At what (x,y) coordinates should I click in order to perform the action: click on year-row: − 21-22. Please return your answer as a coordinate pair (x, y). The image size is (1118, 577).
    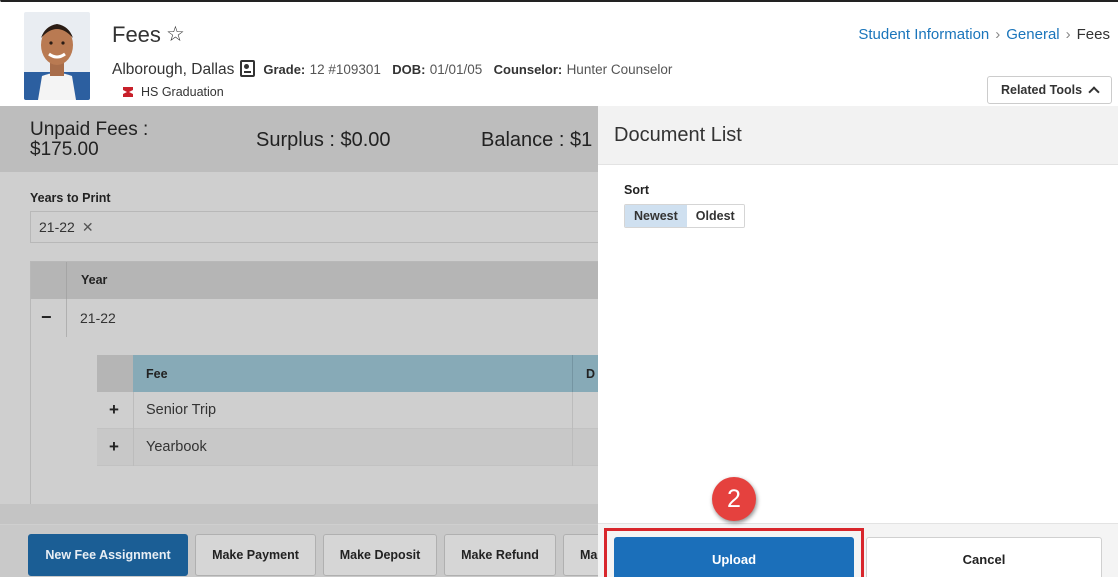
    Looking at the image, I should click on (314, 318).